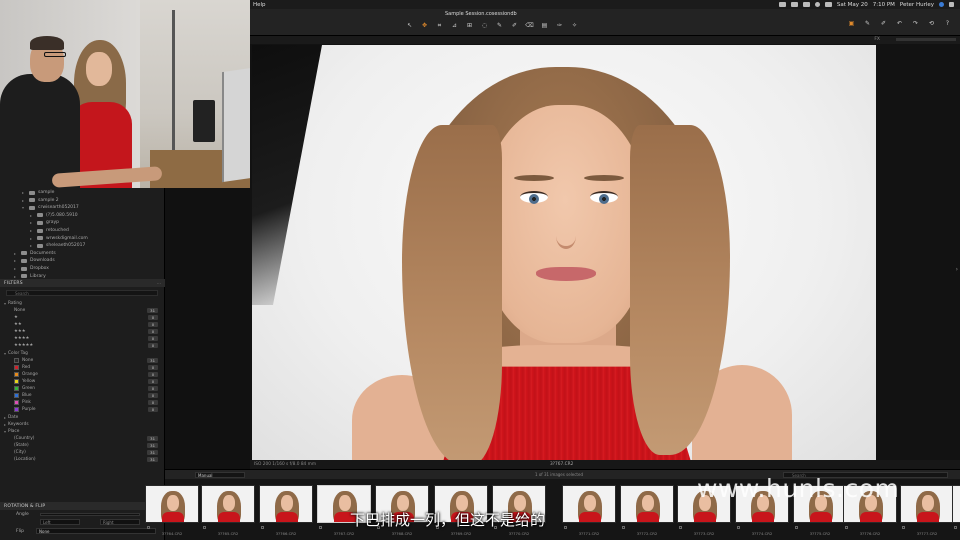  Describe the element at coordinates (86, 367) in the screenshot. I see `filter-row: Red 0` at that location.